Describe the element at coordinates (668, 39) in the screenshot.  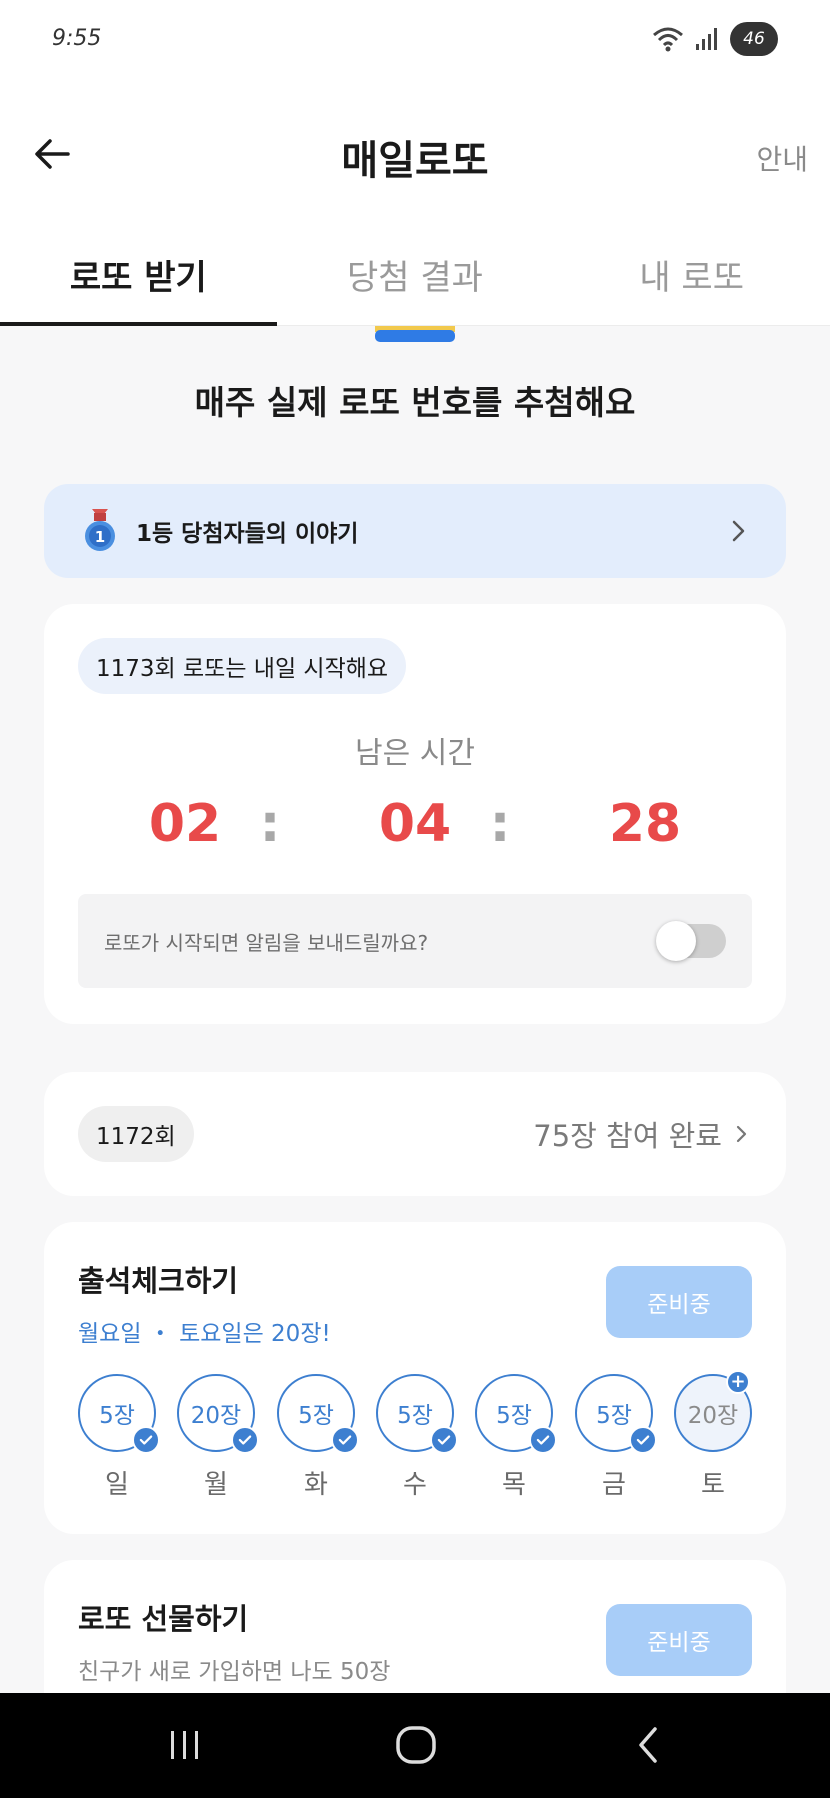
I see `wifi-icon` at that location.